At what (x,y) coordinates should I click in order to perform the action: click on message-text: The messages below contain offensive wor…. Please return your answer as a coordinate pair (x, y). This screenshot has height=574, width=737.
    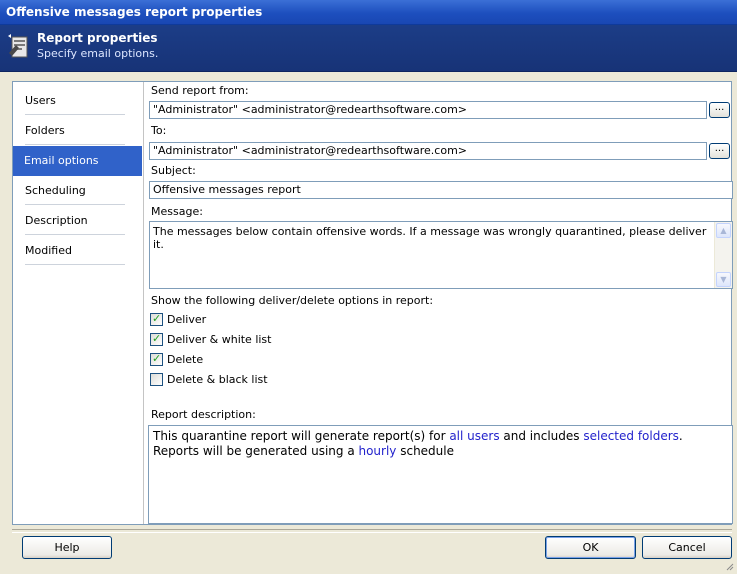
    Looking at the image, I should click on (430, 238).